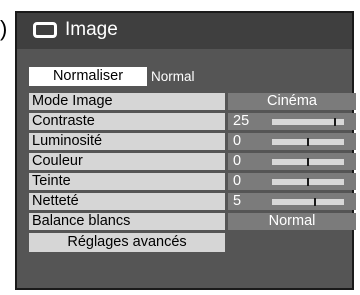  Describe the element at coordinates (4, 28) in the screenshot. I see `list-marker: )` at that location.